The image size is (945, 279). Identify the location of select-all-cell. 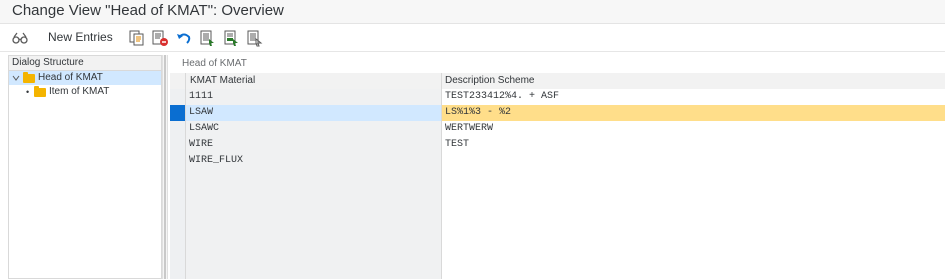
(178, 81).